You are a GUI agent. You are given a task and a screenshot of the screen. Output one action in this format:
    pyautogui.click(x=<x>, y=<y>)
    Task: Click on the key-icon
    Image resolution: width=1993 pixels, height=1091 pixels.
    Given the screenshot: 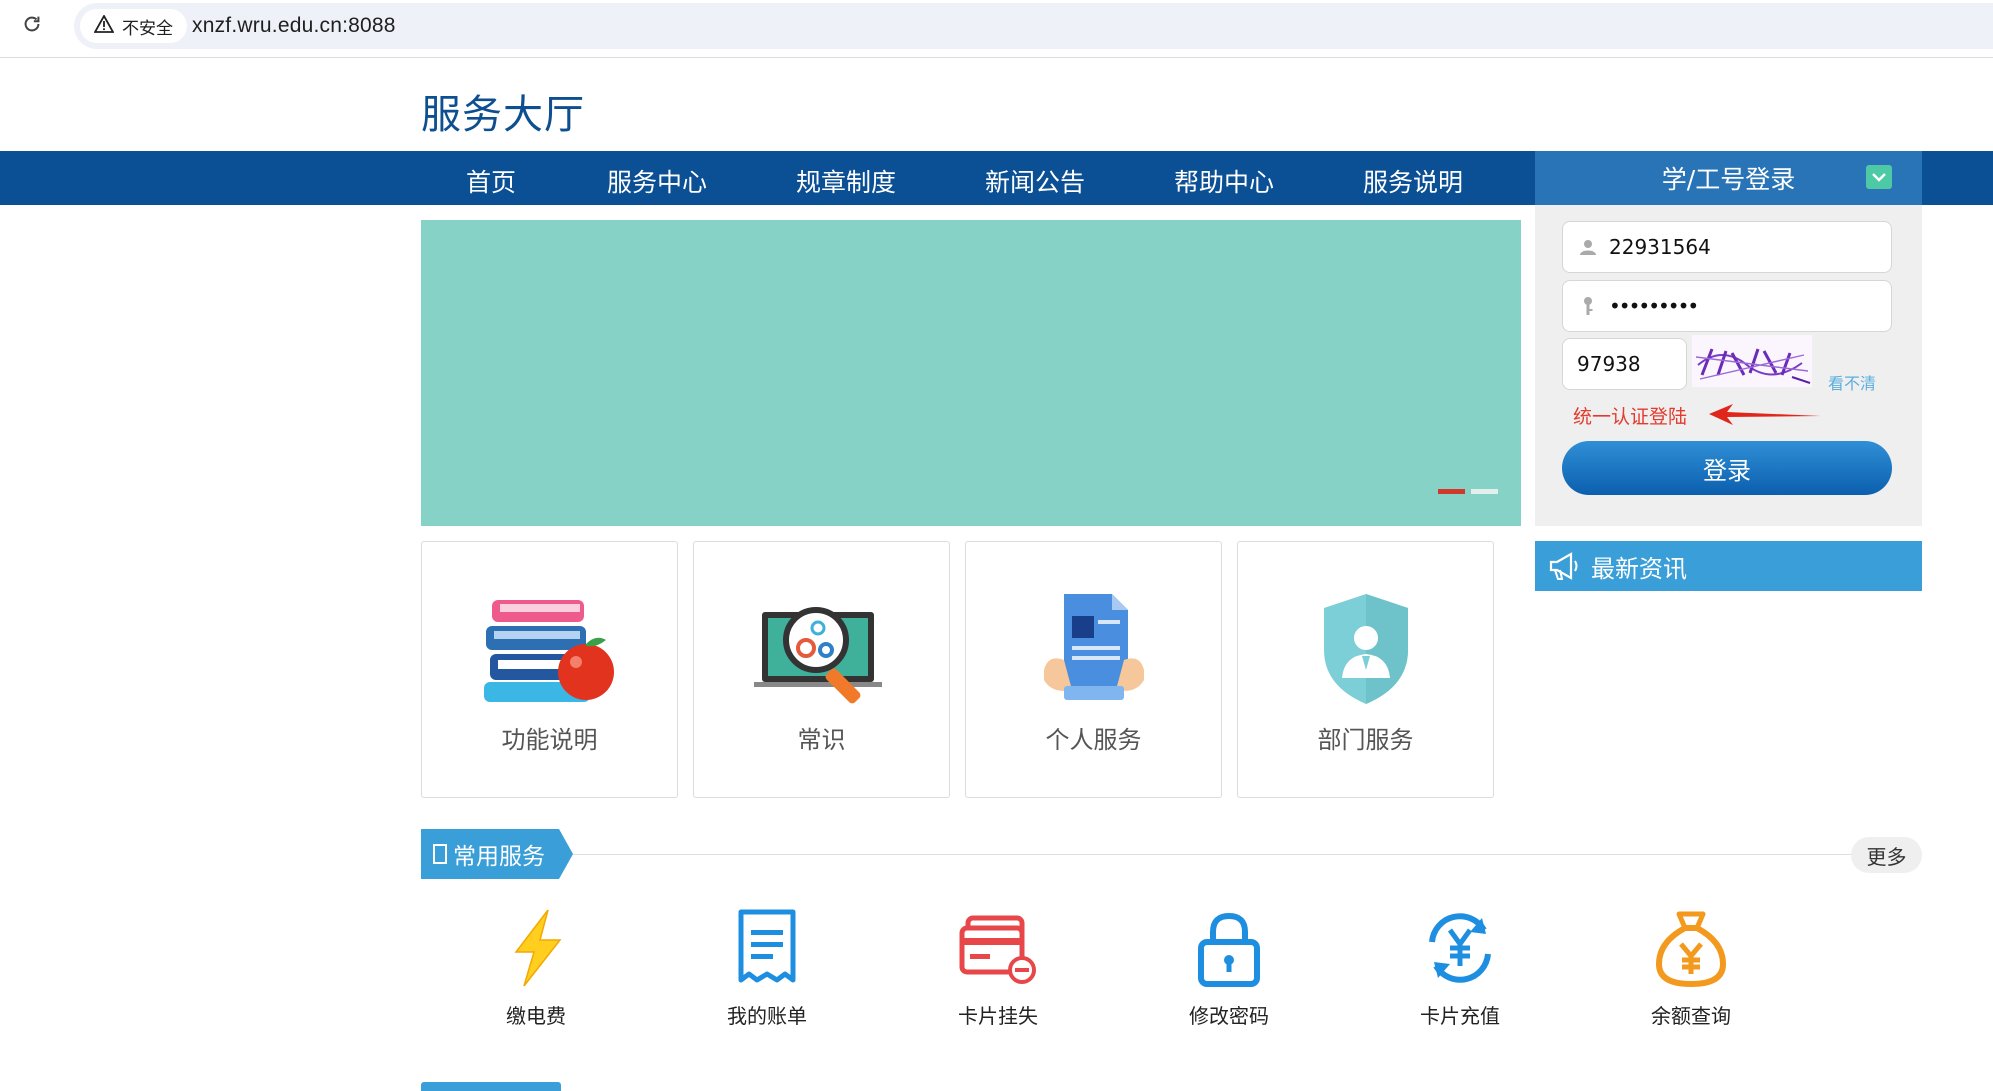 What is the action you would take?
    pyautogui.click(x=1588, y=306)
    